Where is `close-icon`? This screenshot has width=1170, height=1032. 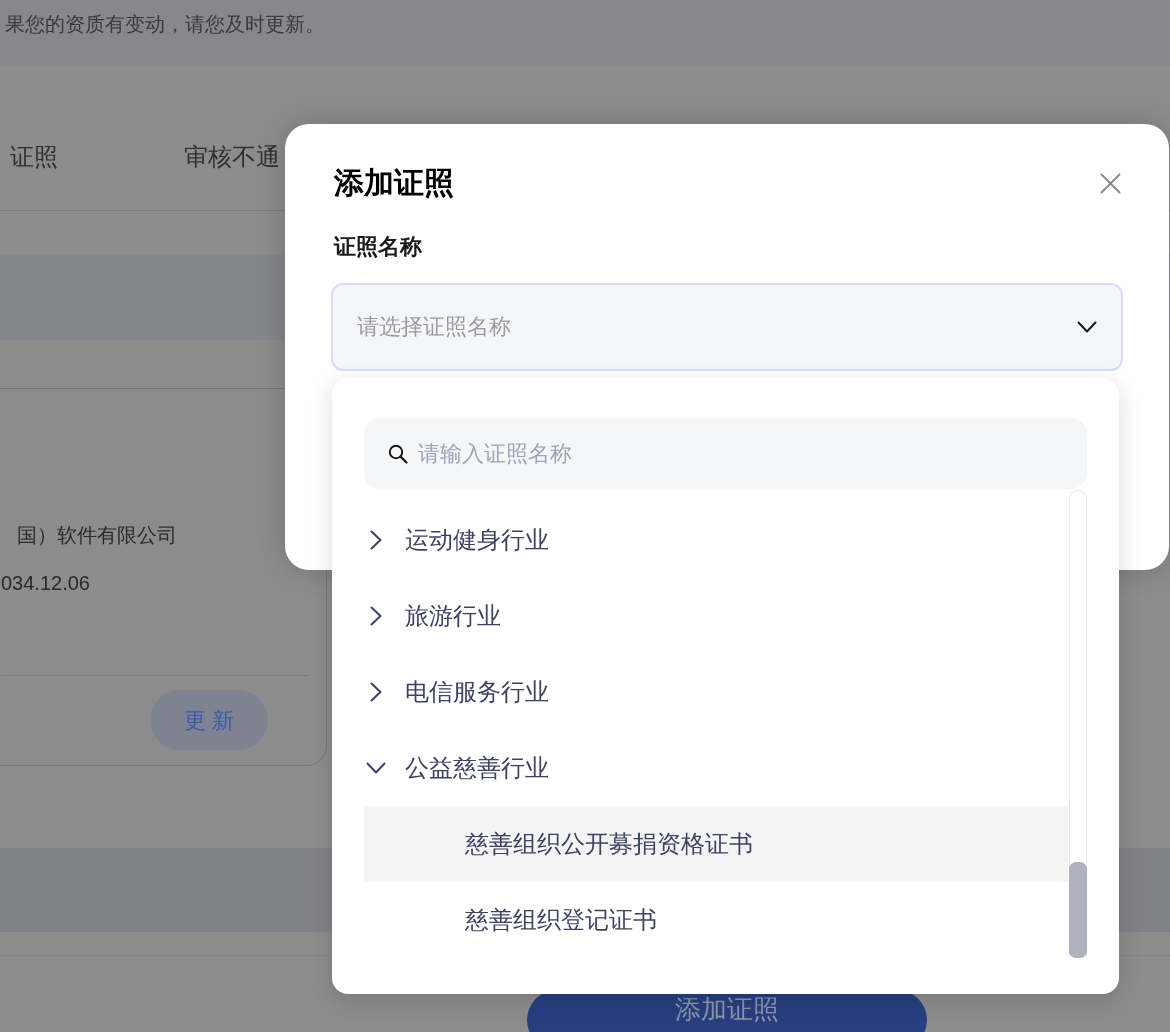 close-icon is located at coordinates (1110, 183).